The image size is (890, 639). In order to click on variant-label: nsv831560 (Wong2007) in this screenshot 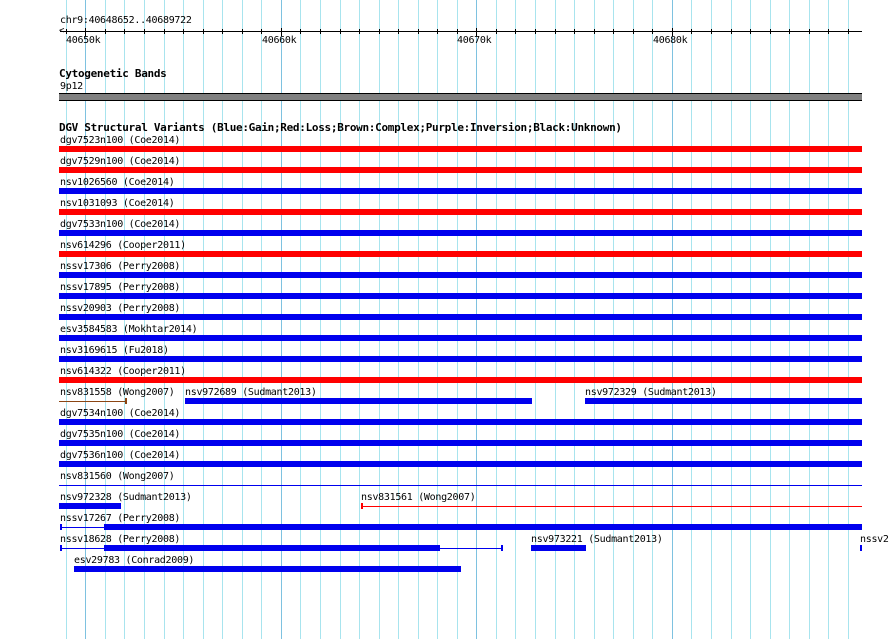, I will do `click(117, 476)`.